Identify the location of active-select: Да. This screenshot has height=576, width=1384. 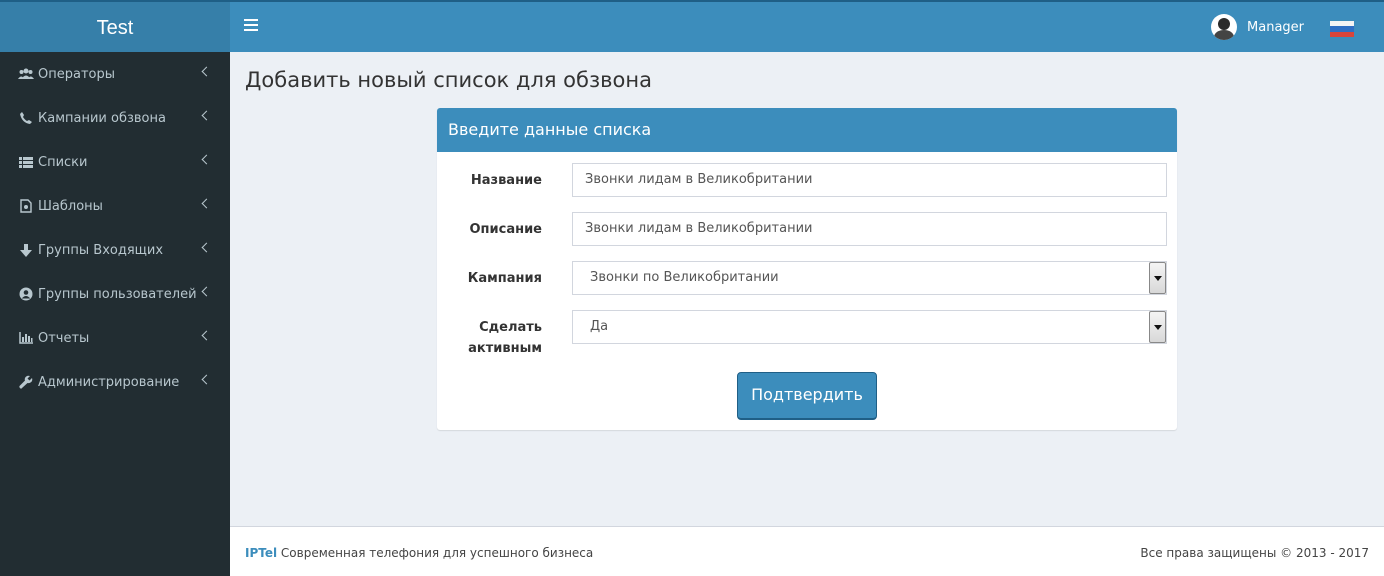
(869, 327).